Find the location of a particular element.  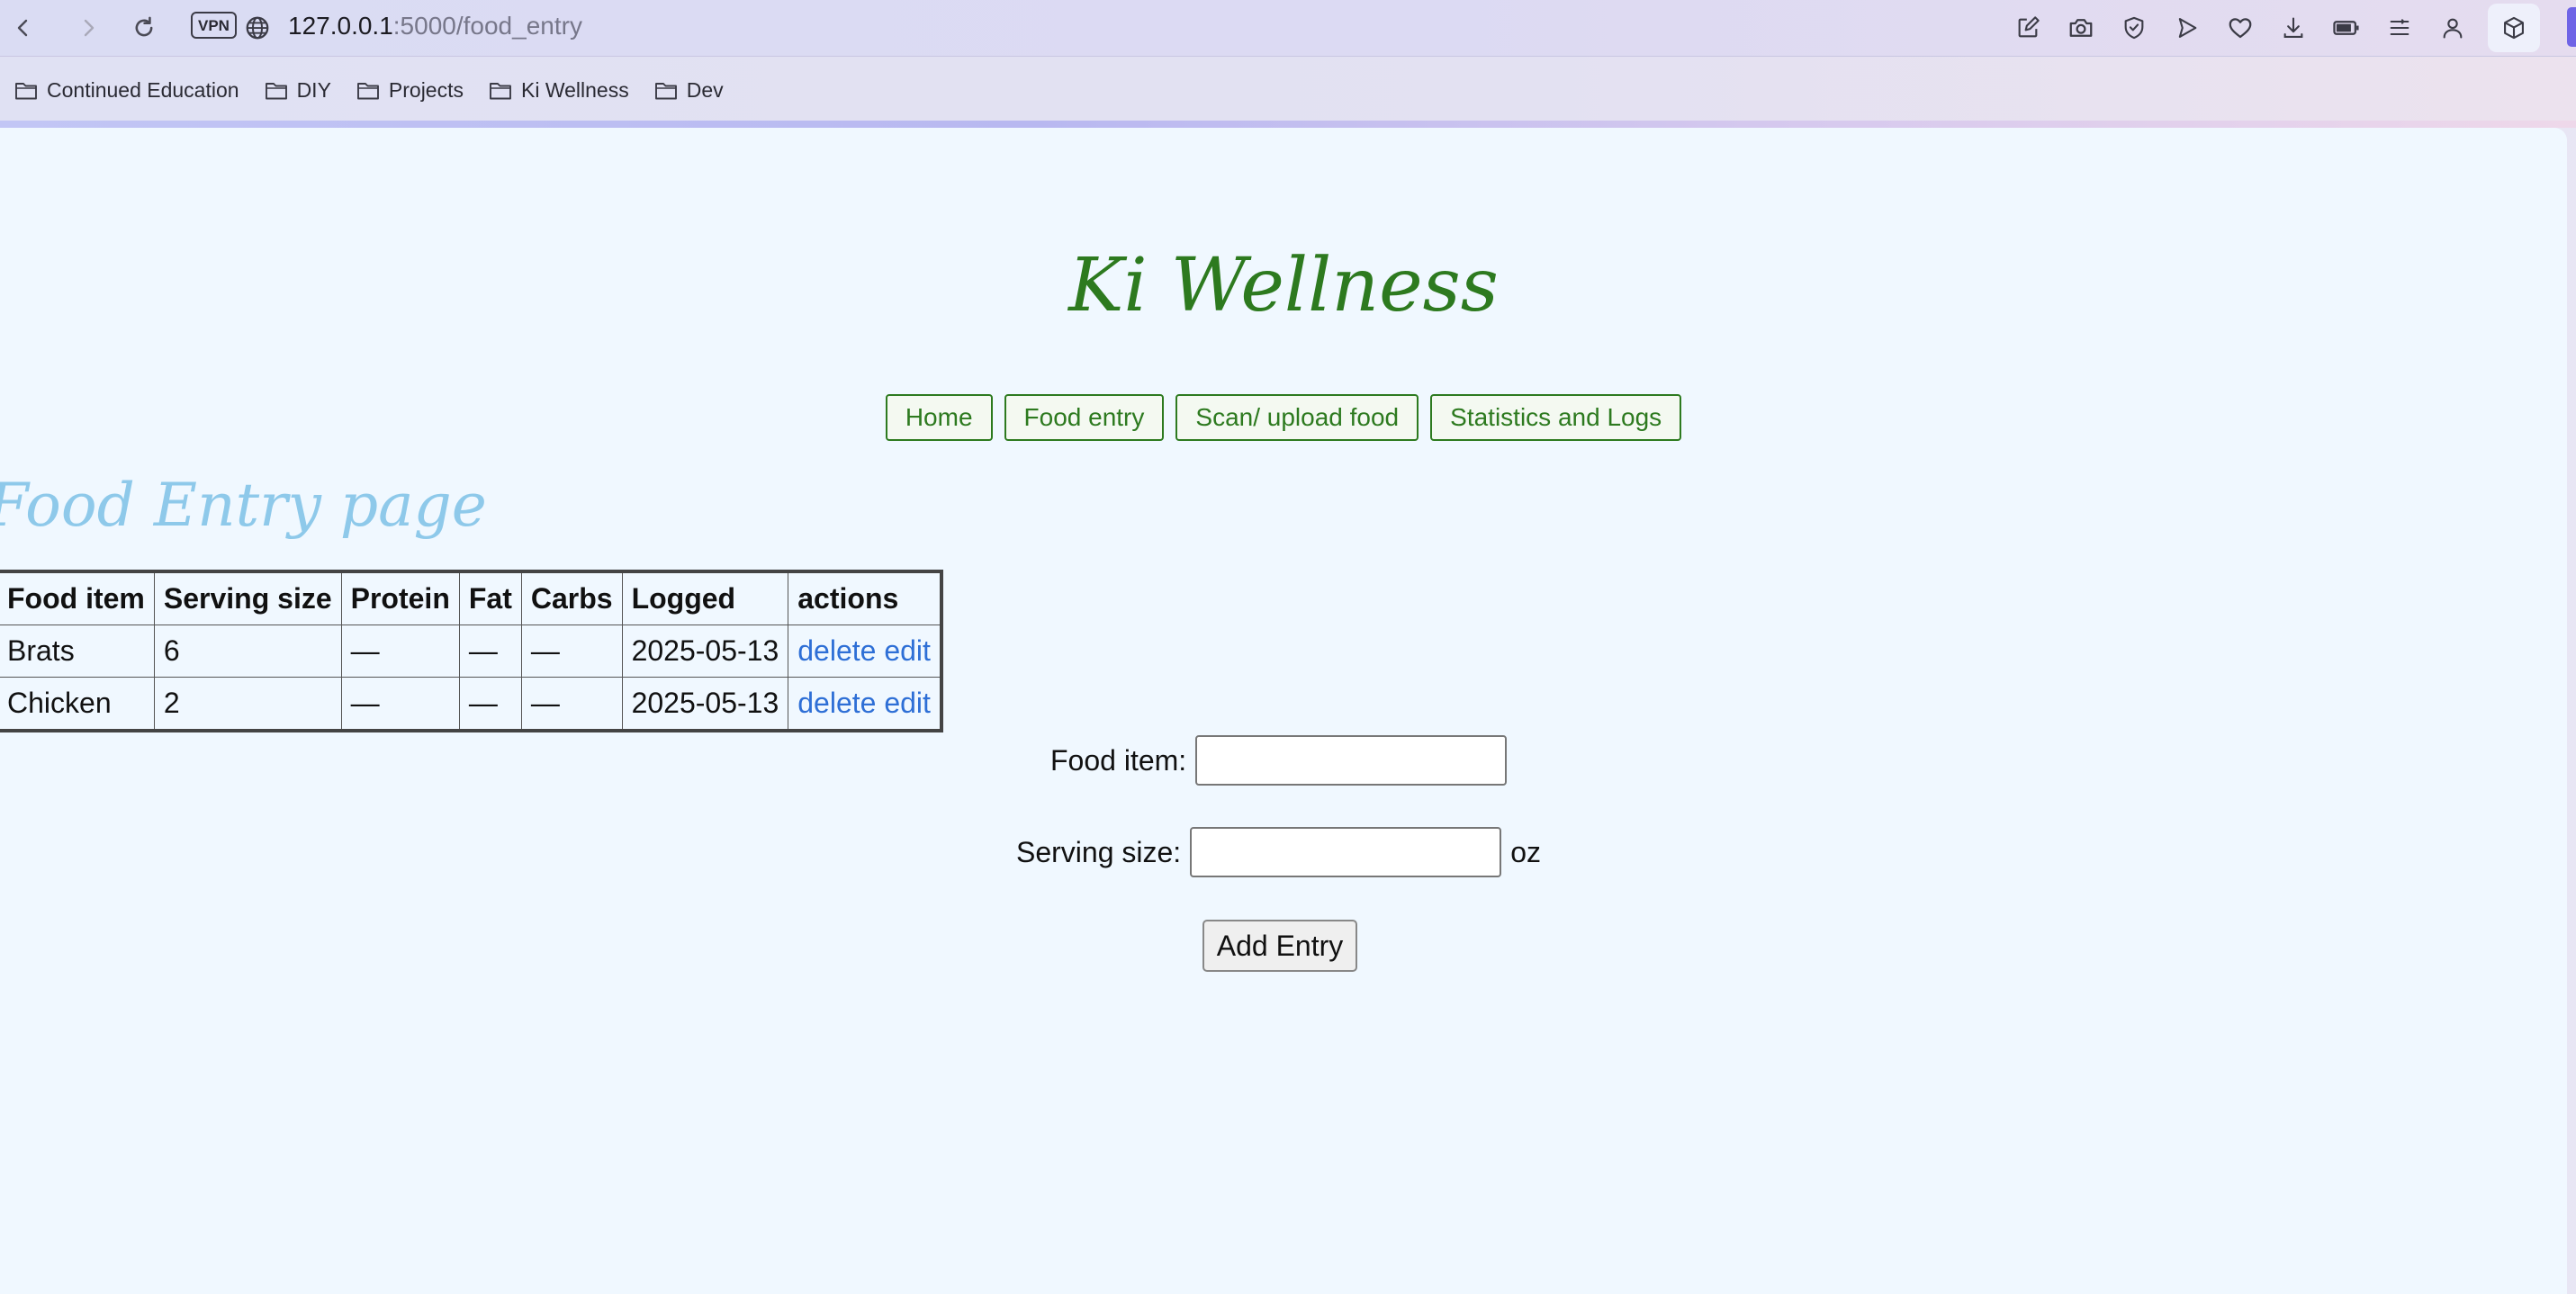

back-arrow-icon is located at coordinates (22, 28).